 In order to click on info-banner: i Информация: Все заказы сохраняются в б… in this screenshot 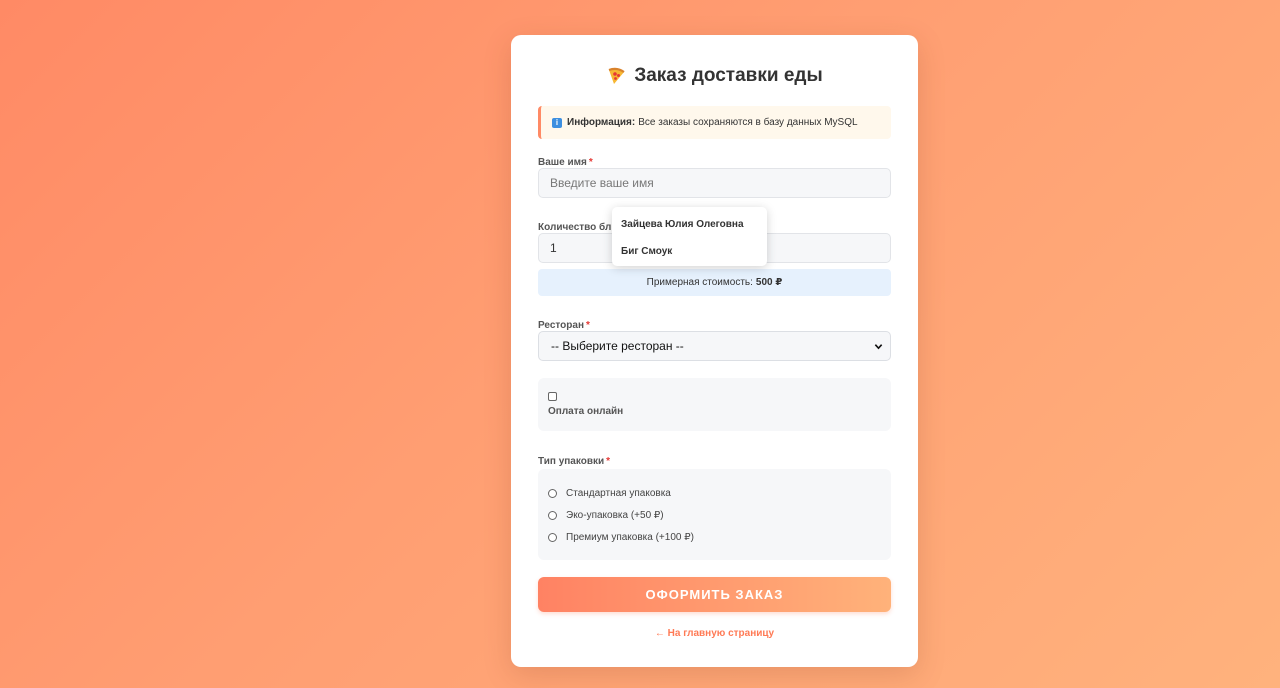, I will do `click(714, 122)`.